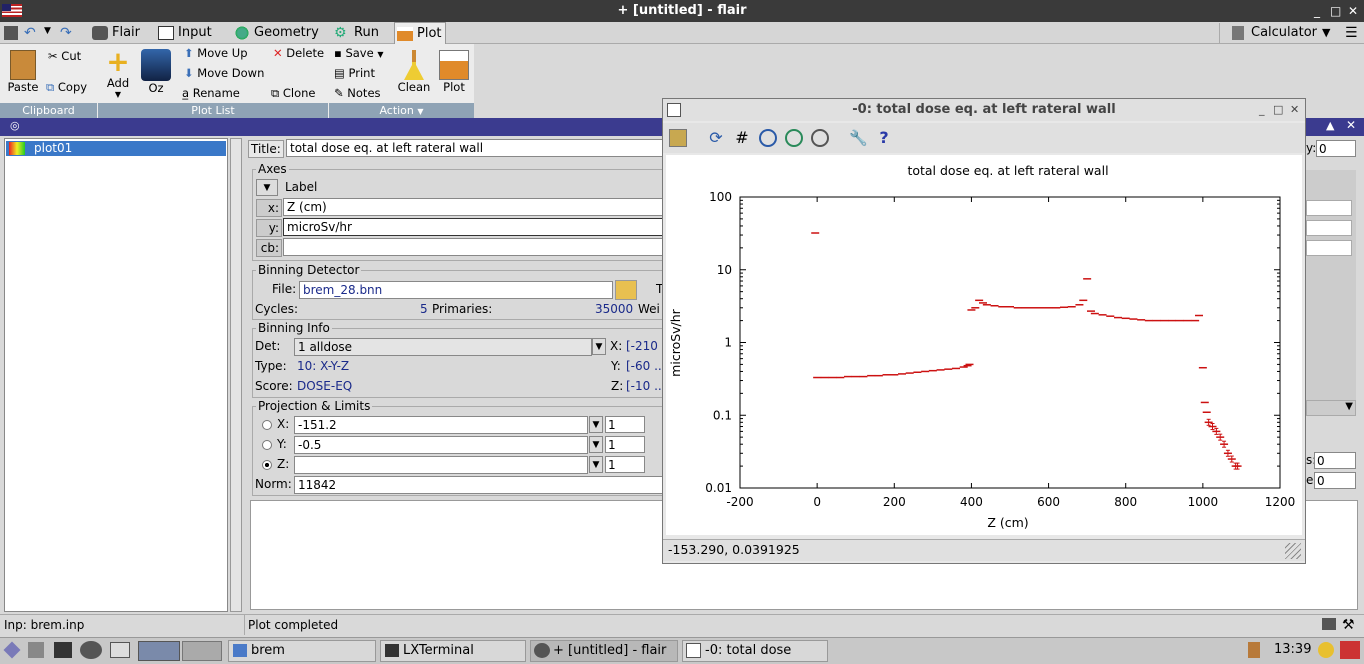 The height and width of the screenshot is (664, 1364). What do you see at coordinates (267, 465) in the screenshot?
I see `z-projection-radio` at bounding box center [267, 465].